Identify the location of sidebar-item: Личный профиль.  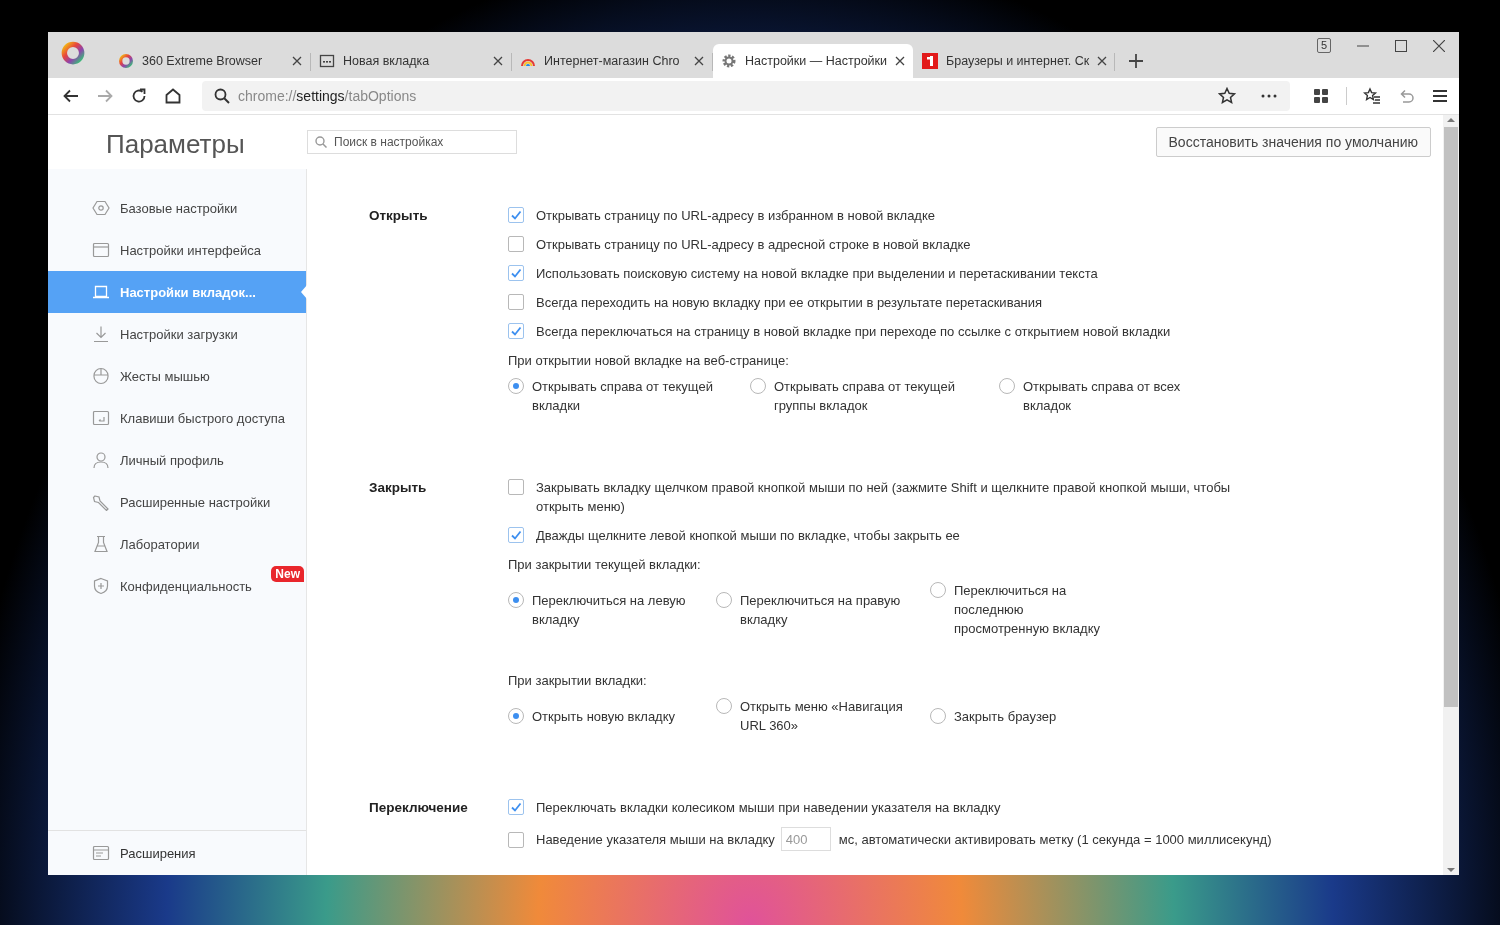
(177, 460).